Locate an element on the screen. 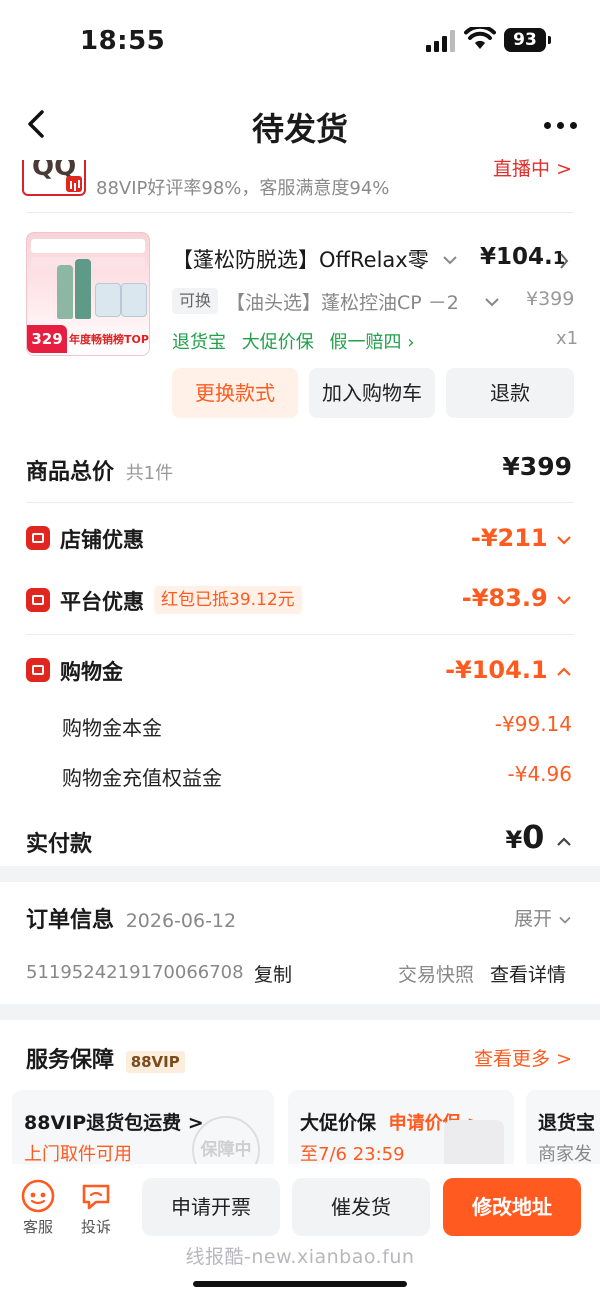 The image size is (600, 1300). add-to-cart-button: 加入购物车 is located at coordinates (372, 393).